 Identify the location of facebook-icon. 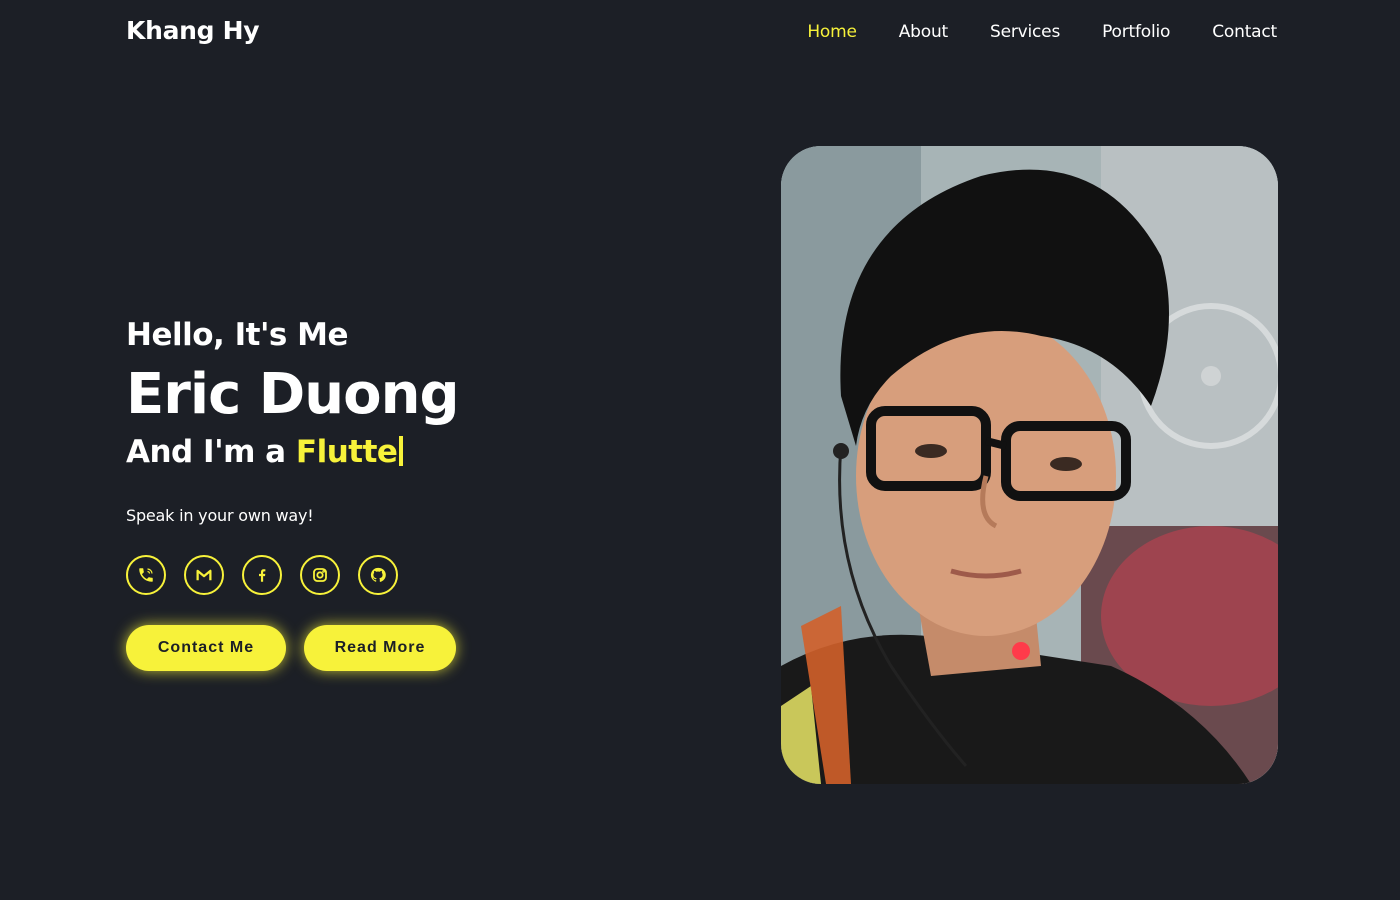
(262, 575).